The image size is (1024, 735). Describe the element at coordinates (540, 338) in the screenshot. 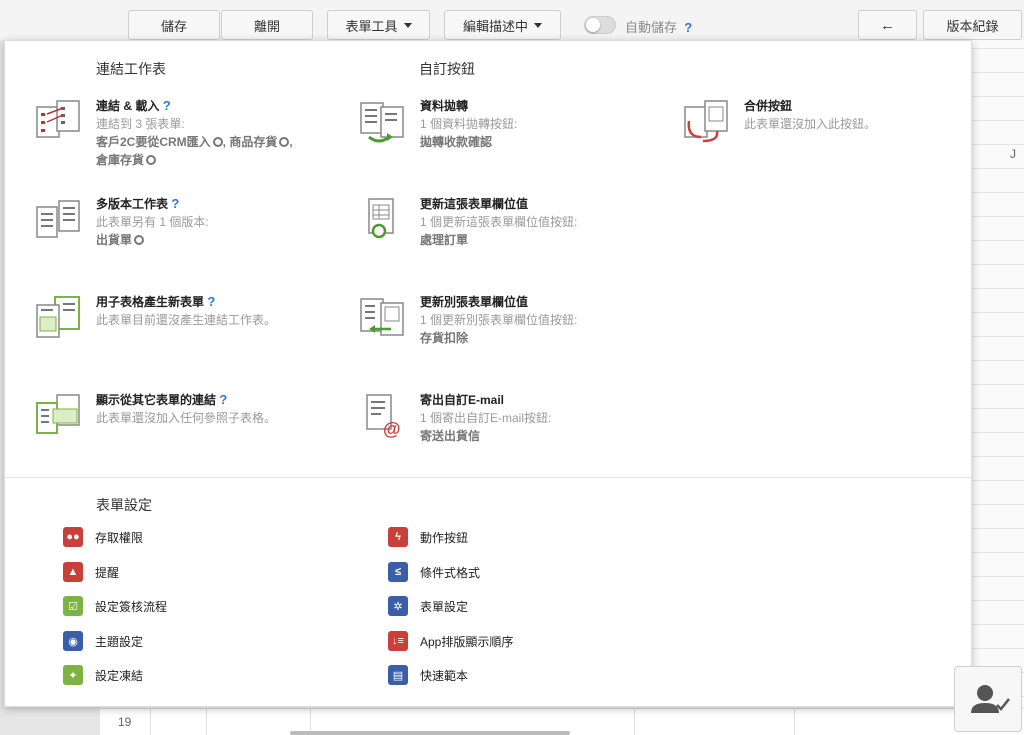

I see `update-other-form-button: 存貨扣除` at that location.